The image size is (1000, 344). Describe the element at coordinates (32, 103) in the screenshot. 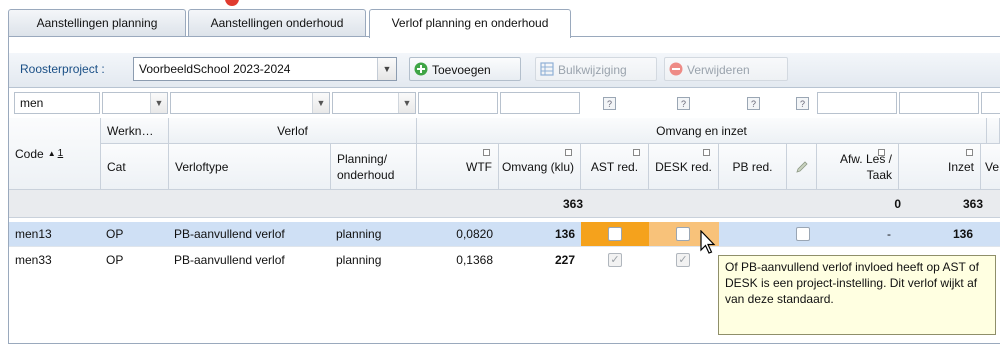

I see `code-filter-value: men` at that location.